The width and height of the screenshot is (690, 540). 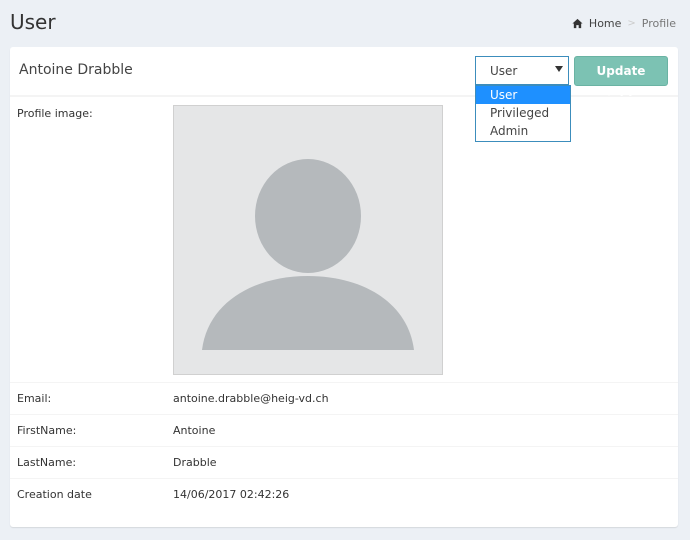 What do you see at coordinates (47, 462) in the screenshot?
I see `lastname-label: LastName:` at bounding box center [47, 462].